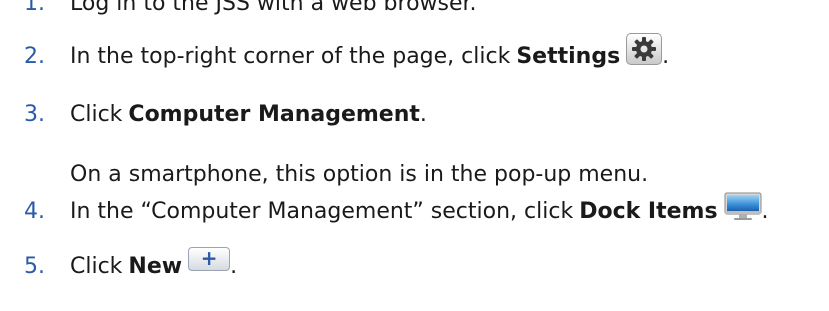  What do you see at coordinates (34, 114) in the screenshot?
I see `step-number: 3.` at bounding box center [34, 114].